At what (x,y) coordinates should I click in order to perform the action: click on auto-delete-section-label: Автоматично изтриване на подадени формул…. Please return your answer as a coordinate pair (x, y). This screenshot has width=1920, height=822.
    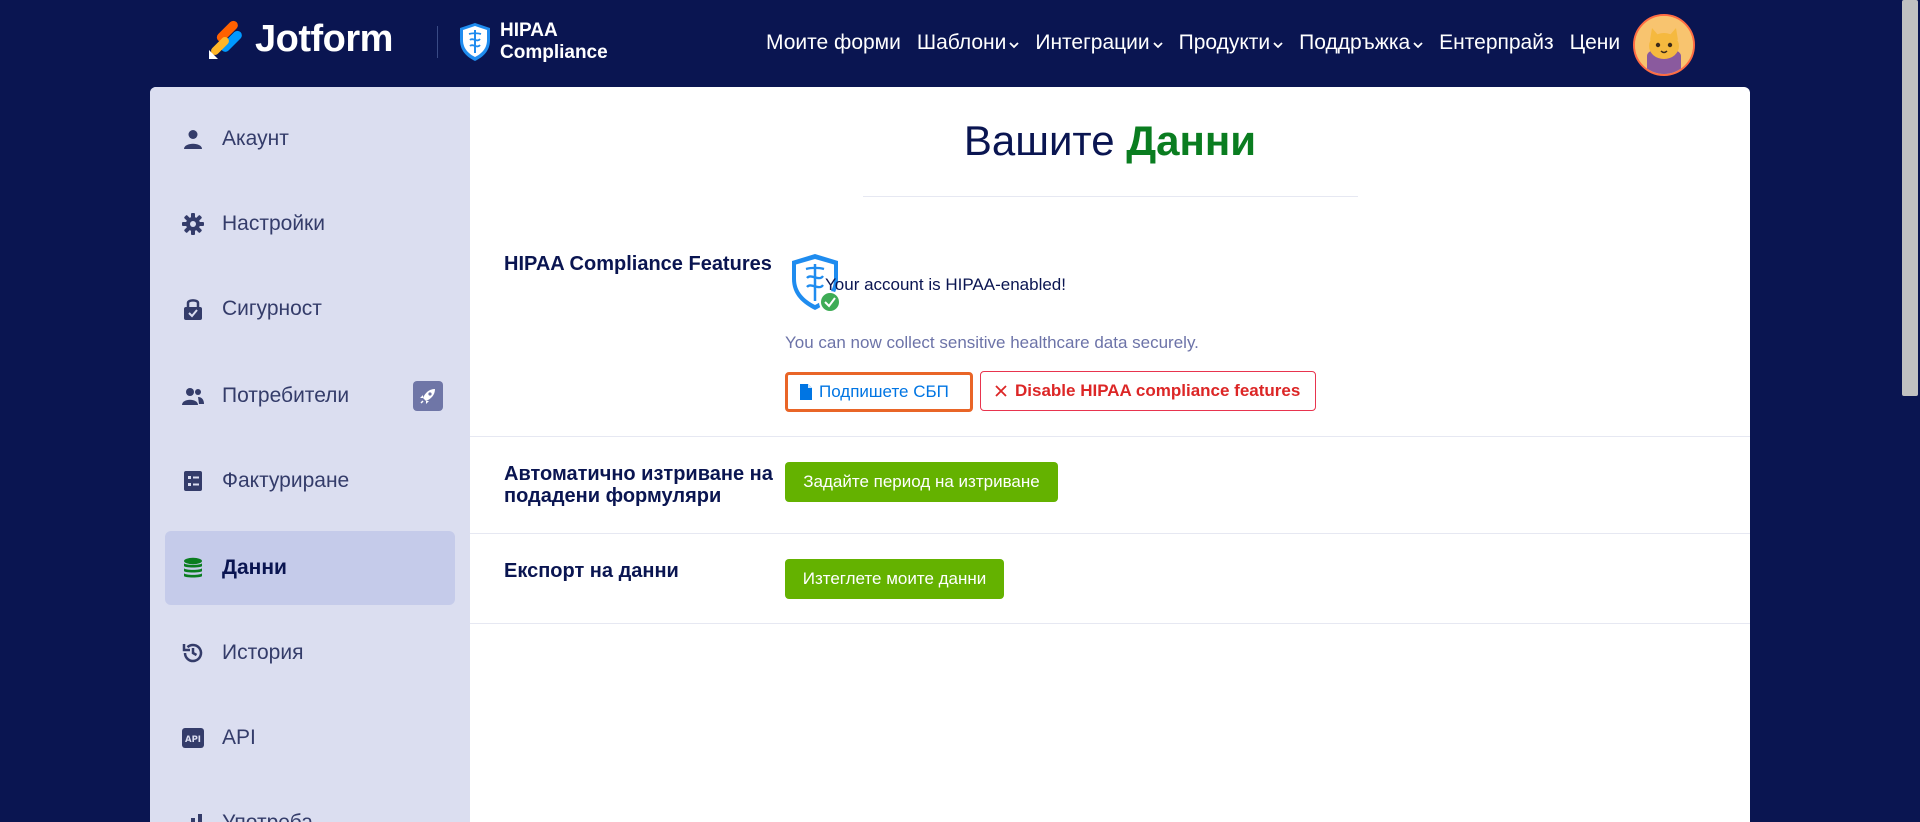
    Looking at the image, I should click on (638, 485).